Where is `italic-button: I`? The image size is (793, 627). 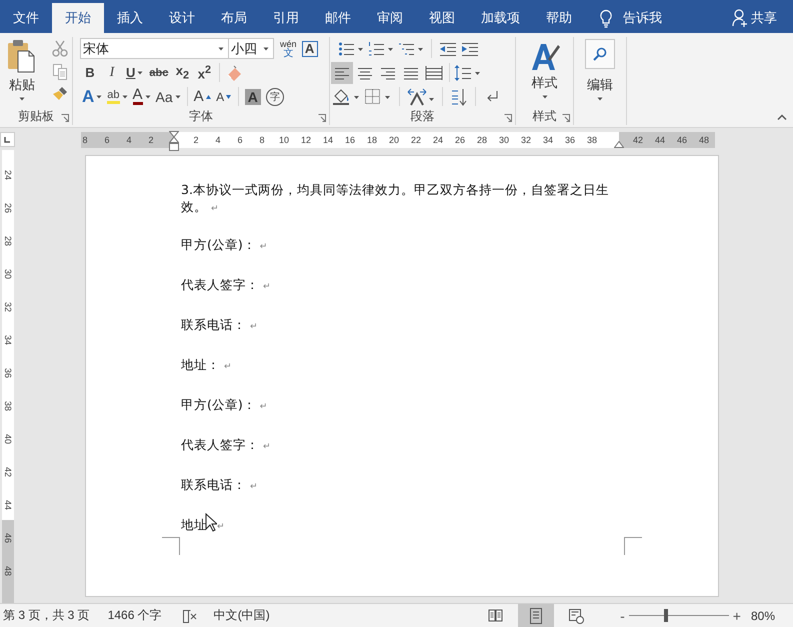 italic-button: I is located at coordinates (112, 72).